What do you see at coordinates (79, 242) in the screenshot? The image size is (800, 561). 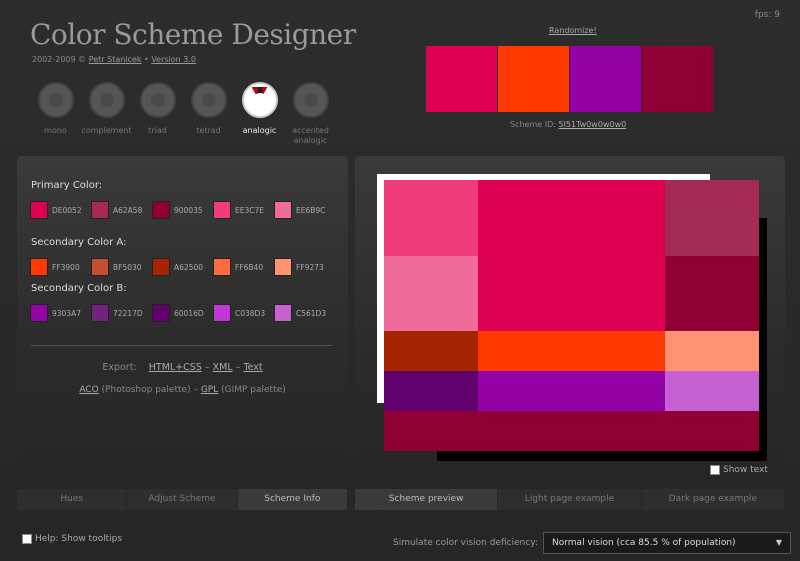 I see `color-group-title: Secondary Color A:` at bounding box center [79, 242].